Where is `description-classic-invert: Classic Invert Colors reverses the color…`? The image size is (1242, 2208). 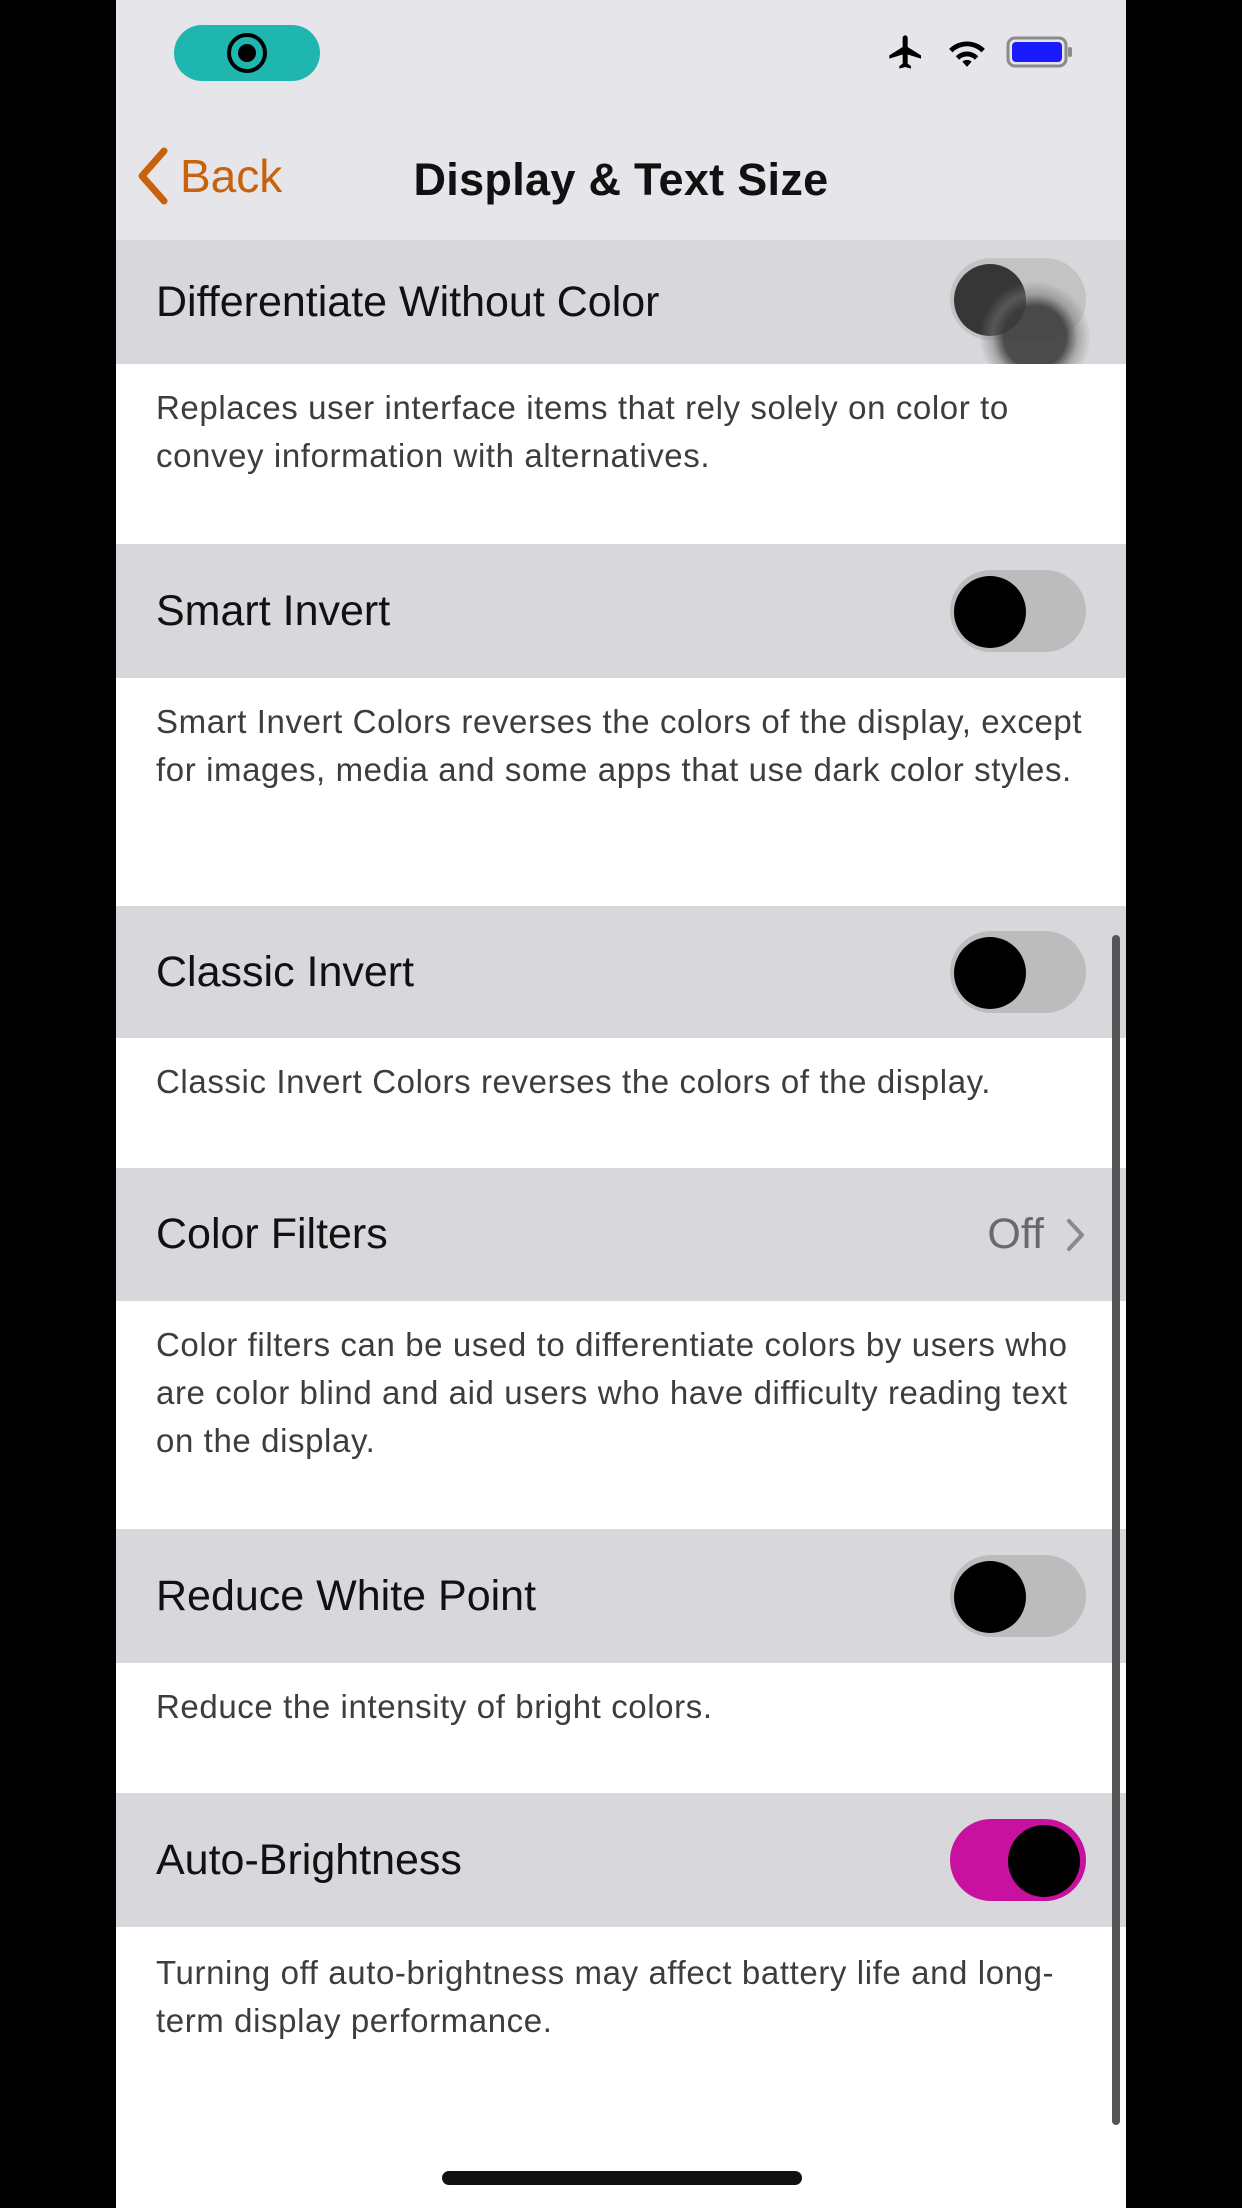 description-classic-invert: Classic Invert Colors reverses the color… is located at coordinates (621, 1103).